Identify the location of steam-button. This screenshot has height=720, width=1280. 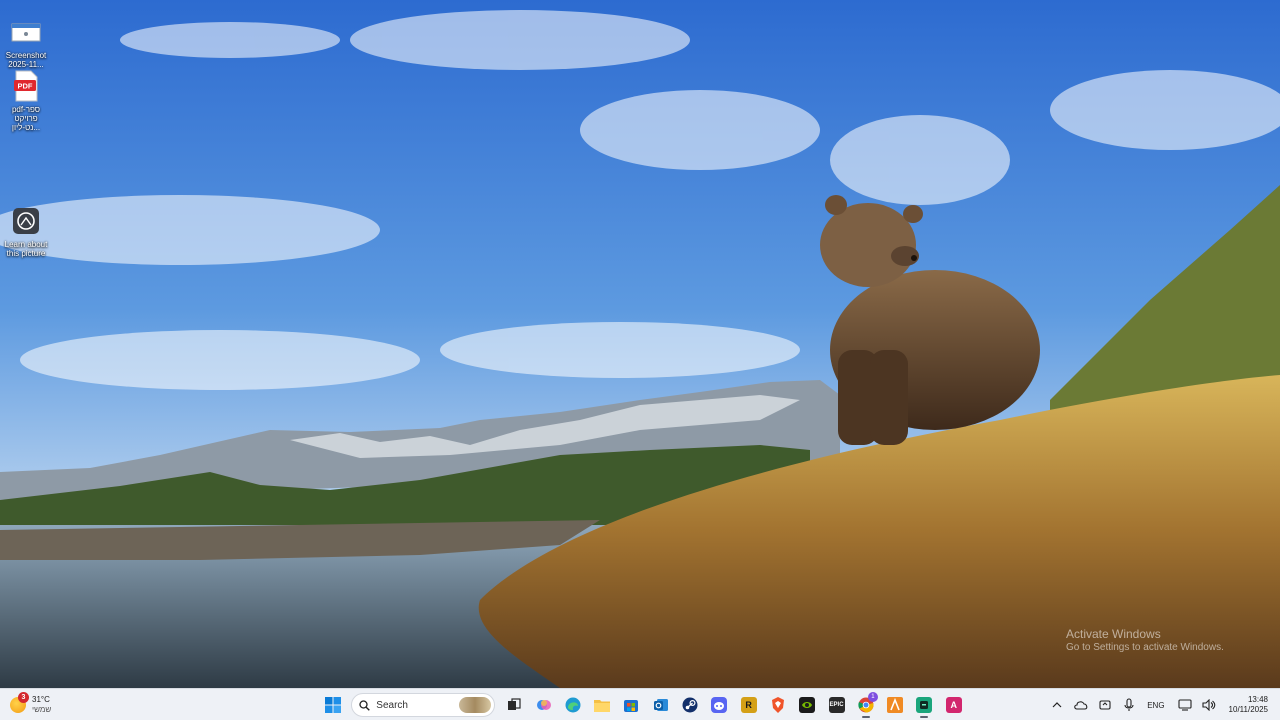
(690, 705).